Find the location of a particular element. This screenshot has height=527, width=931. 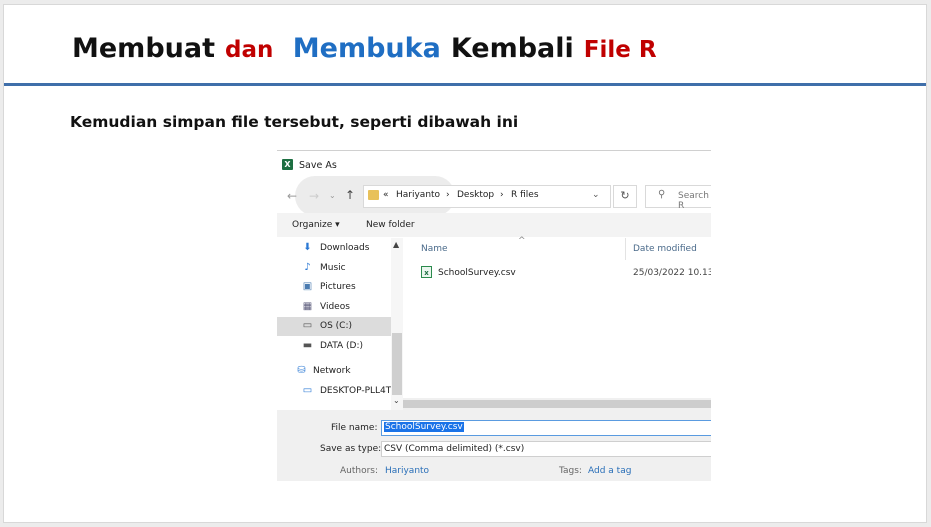

slide-title: Membuat dan Membuka Kembali File R is located at coordinates (369, 48).